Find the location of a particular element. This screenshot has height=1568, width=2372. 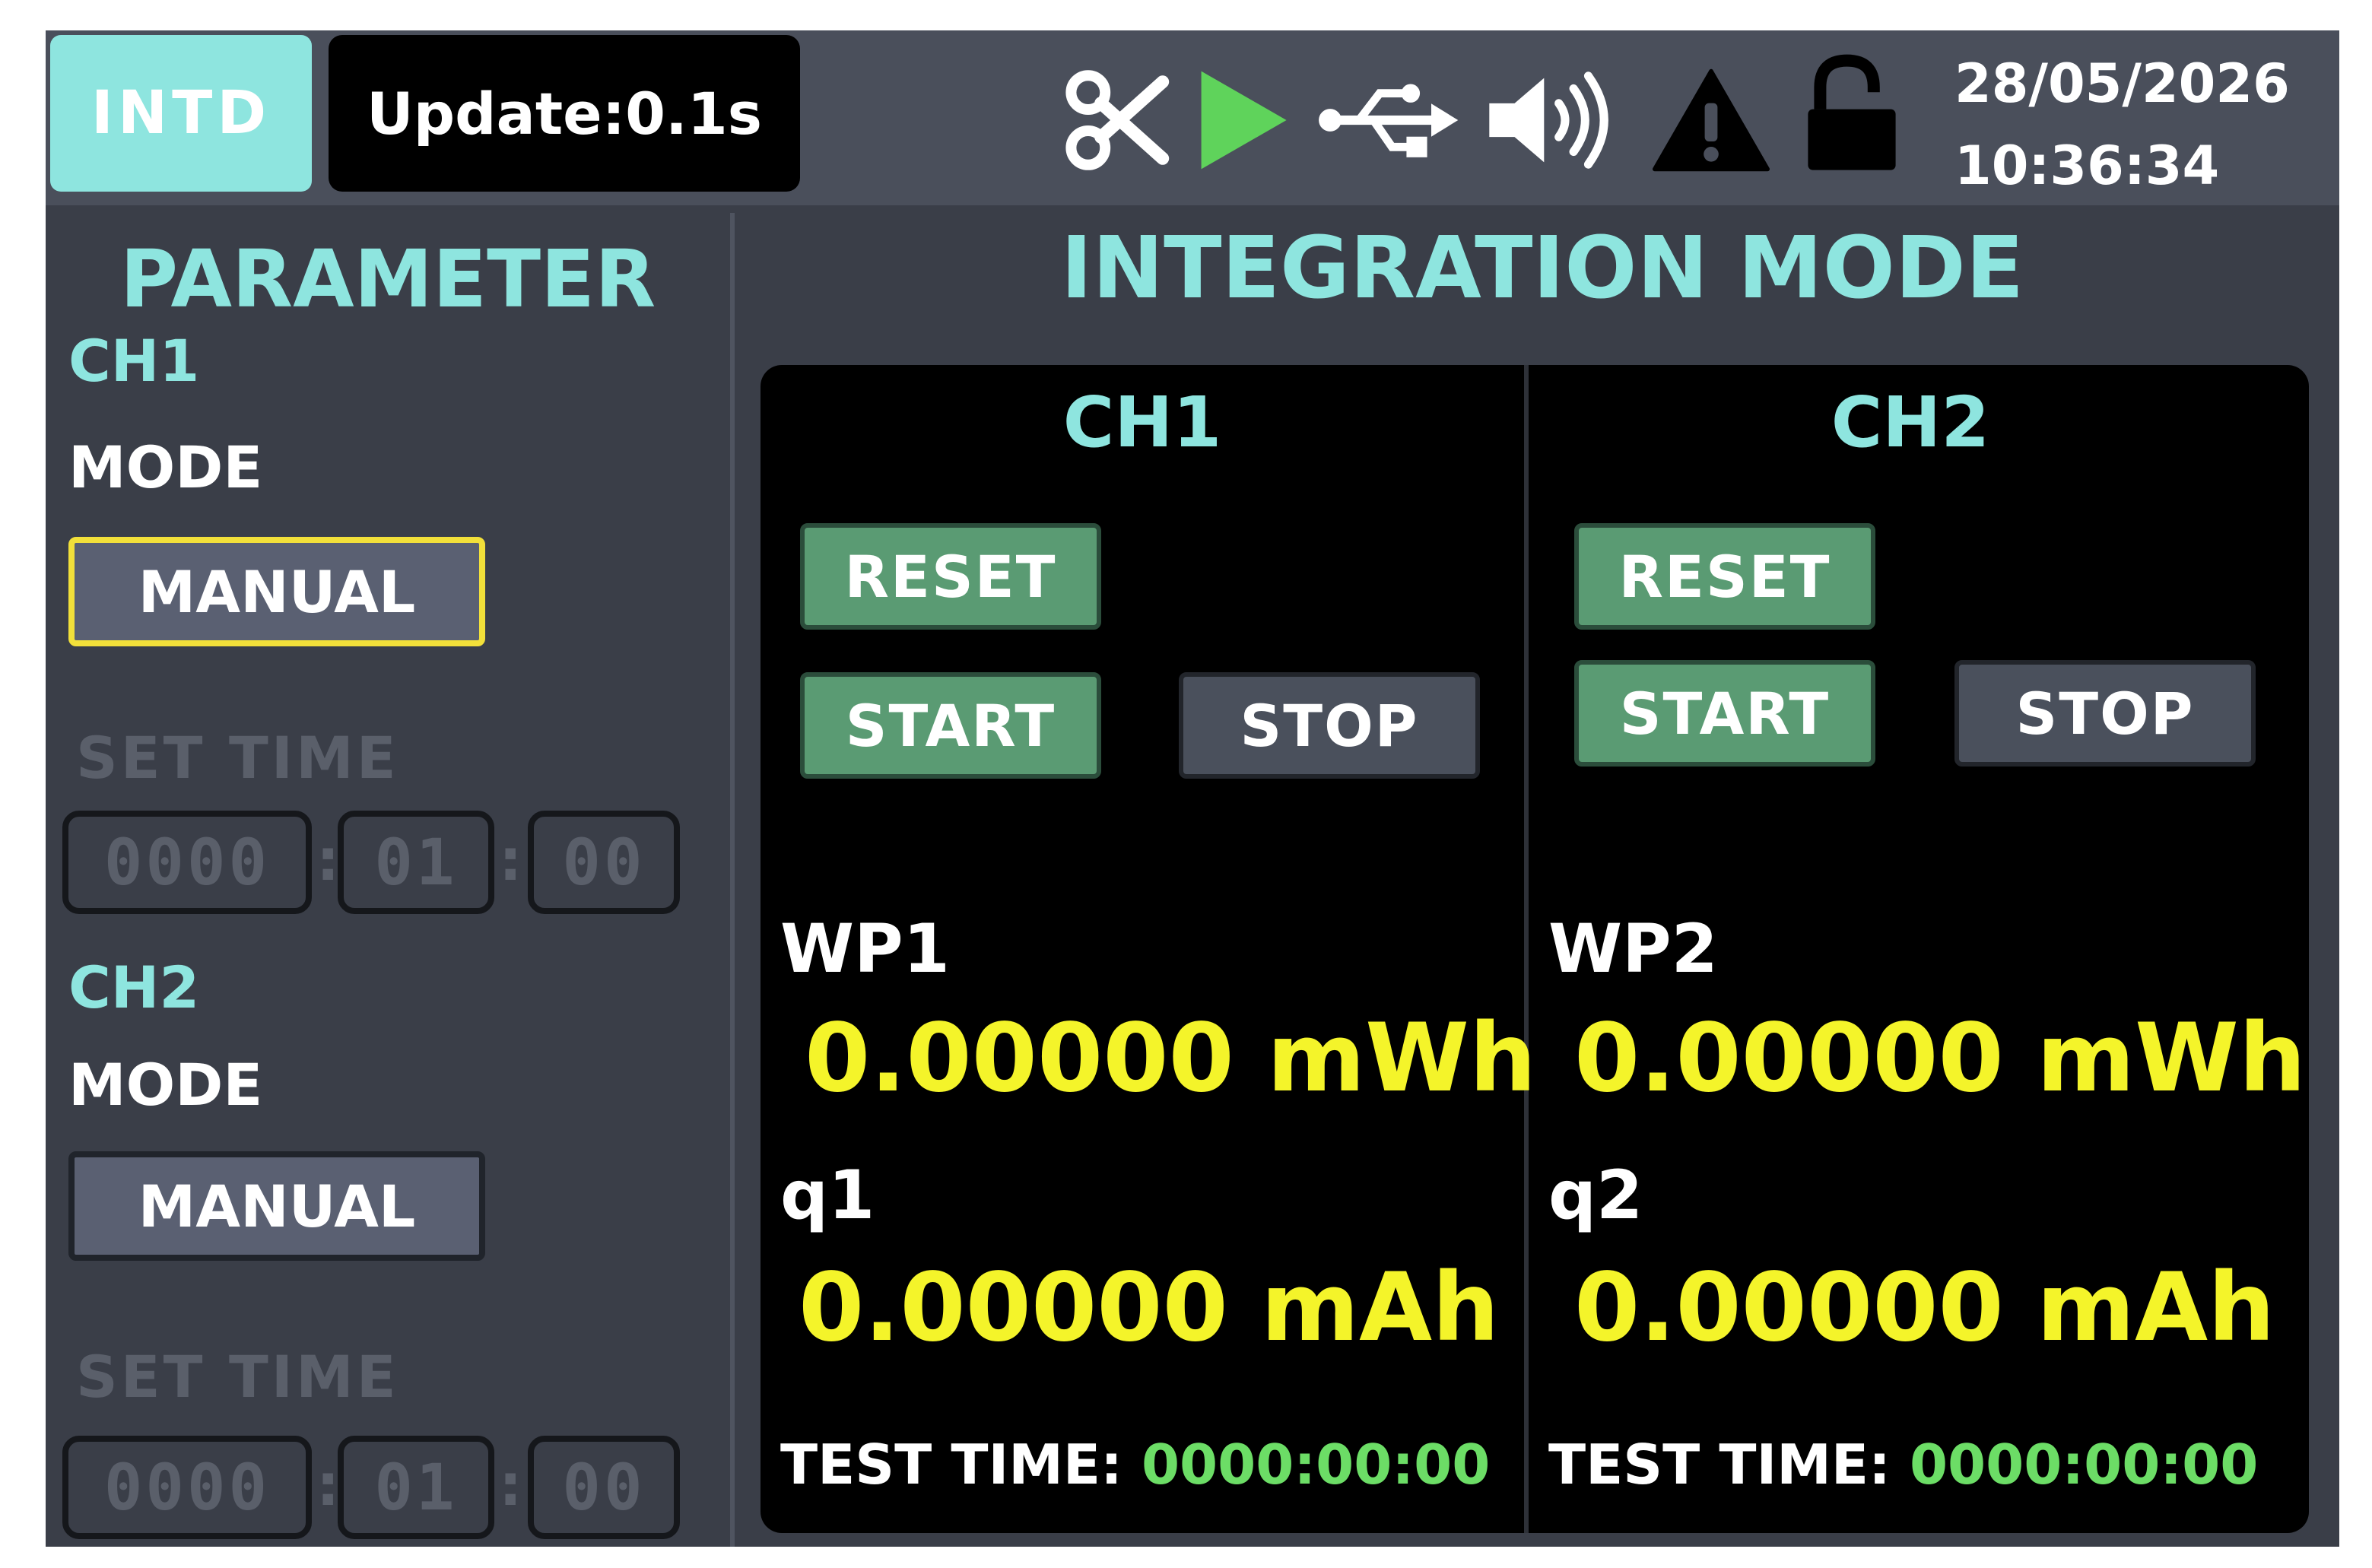

ch1-test-time: TEST TIME: 0000:00:00 is located at coordinates (1135, 1465).